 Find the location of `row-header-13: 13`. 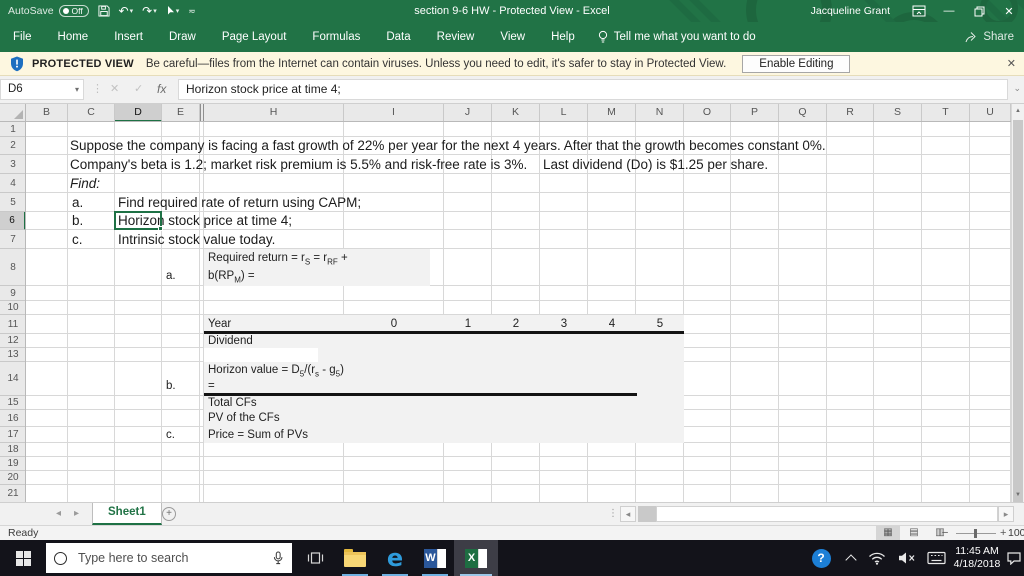

row-header-13: 13 is located at coordinates (12, 355).